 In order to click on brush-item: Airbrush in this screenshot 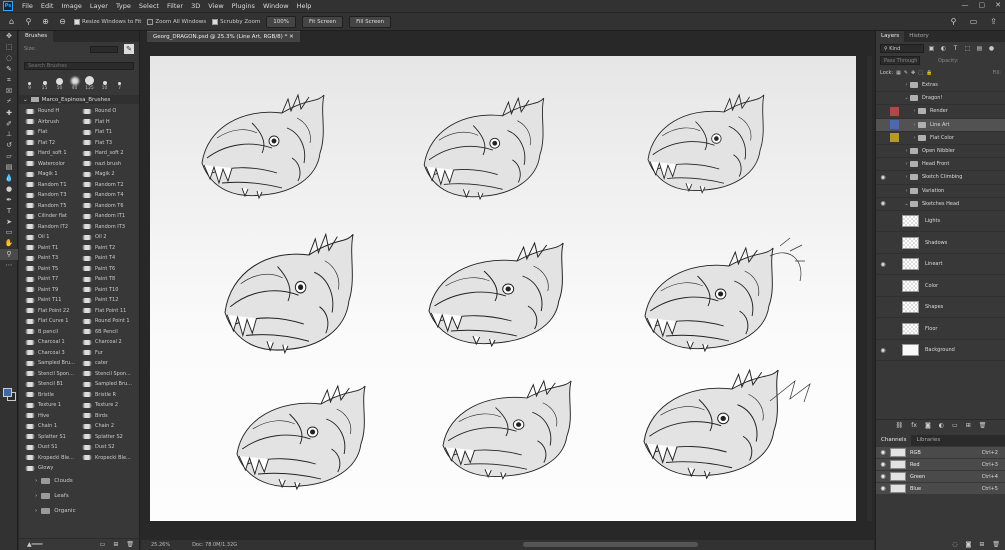, I will do `click(53, 122)`.